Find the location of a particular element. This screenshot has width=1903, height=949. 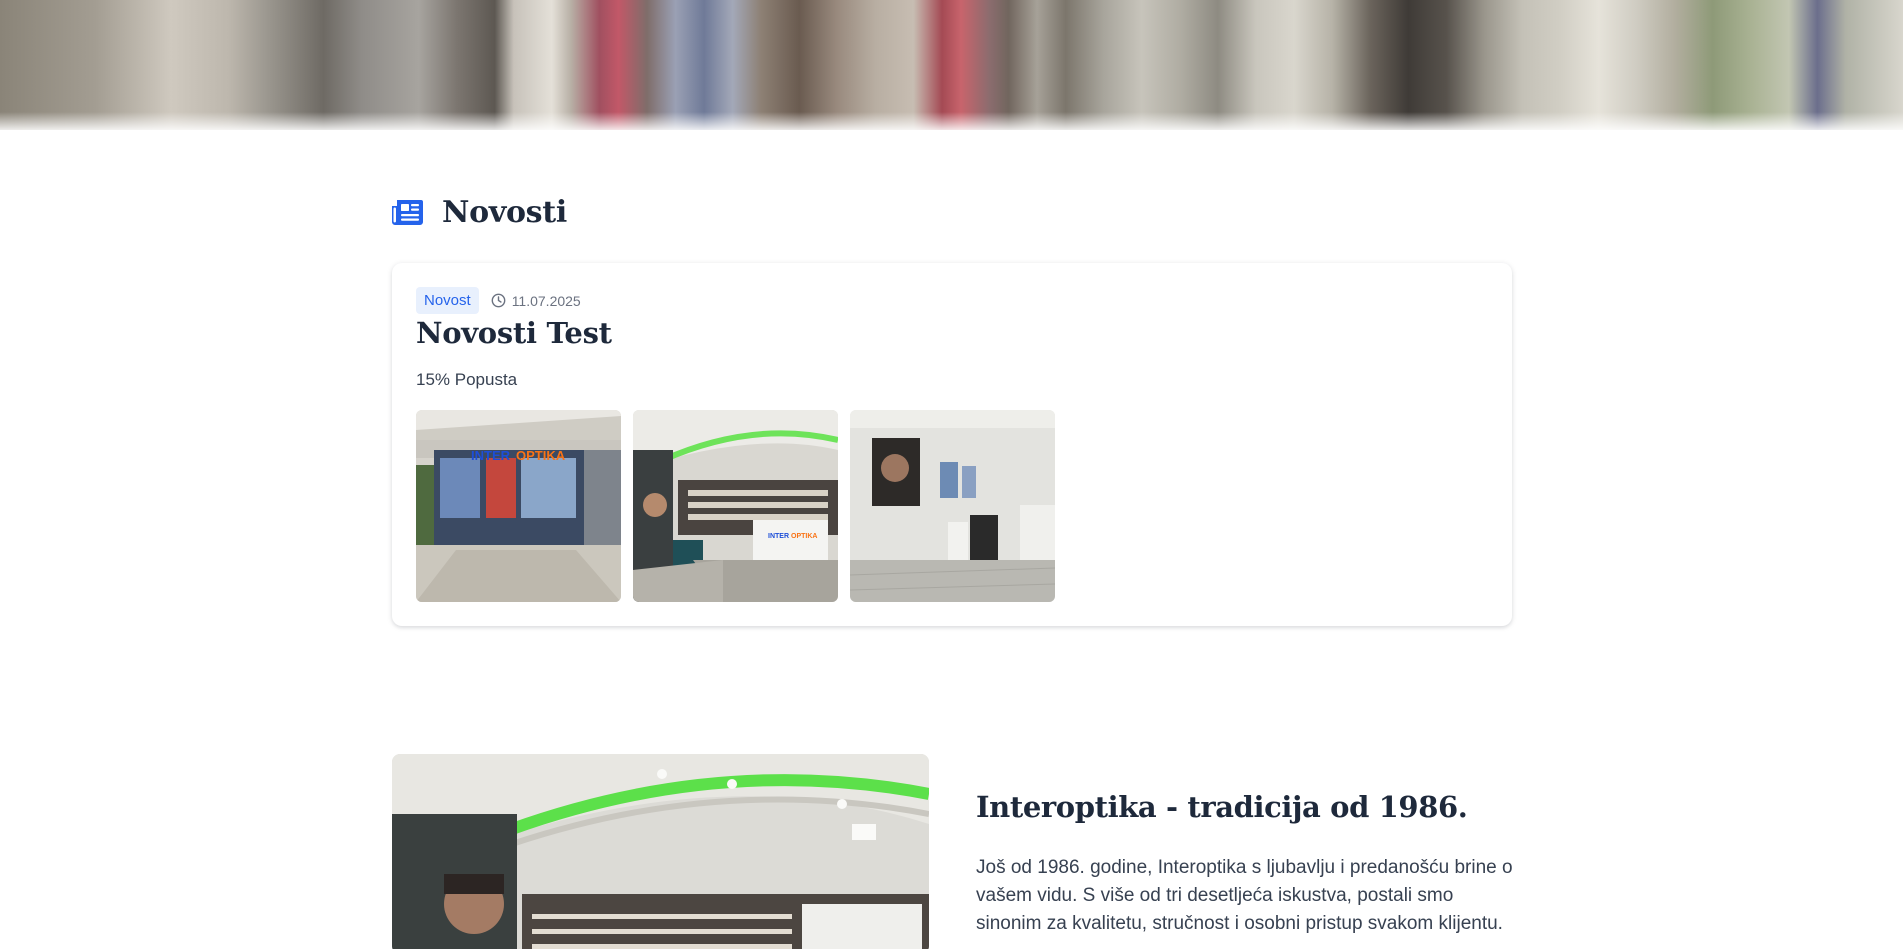

news-meta: Novost 11.07.2025 is located at coordinates (498, 300).